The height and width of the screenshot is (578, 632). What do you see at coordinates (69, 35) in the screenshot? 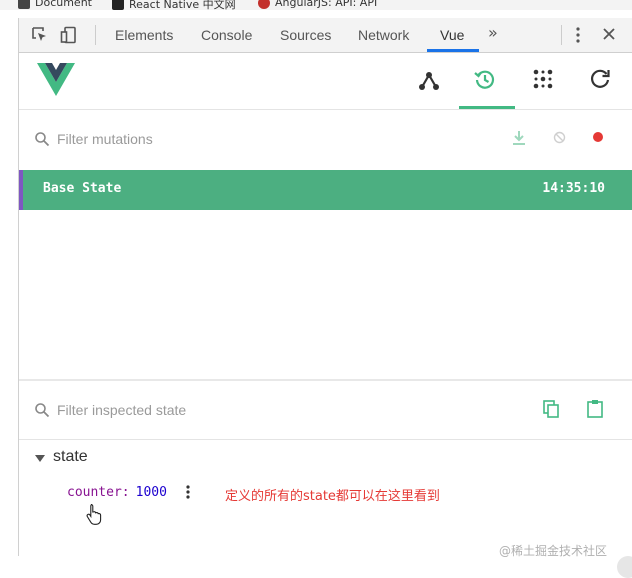
I see `device-toolbar-icon` at bounding box center [69, 35].